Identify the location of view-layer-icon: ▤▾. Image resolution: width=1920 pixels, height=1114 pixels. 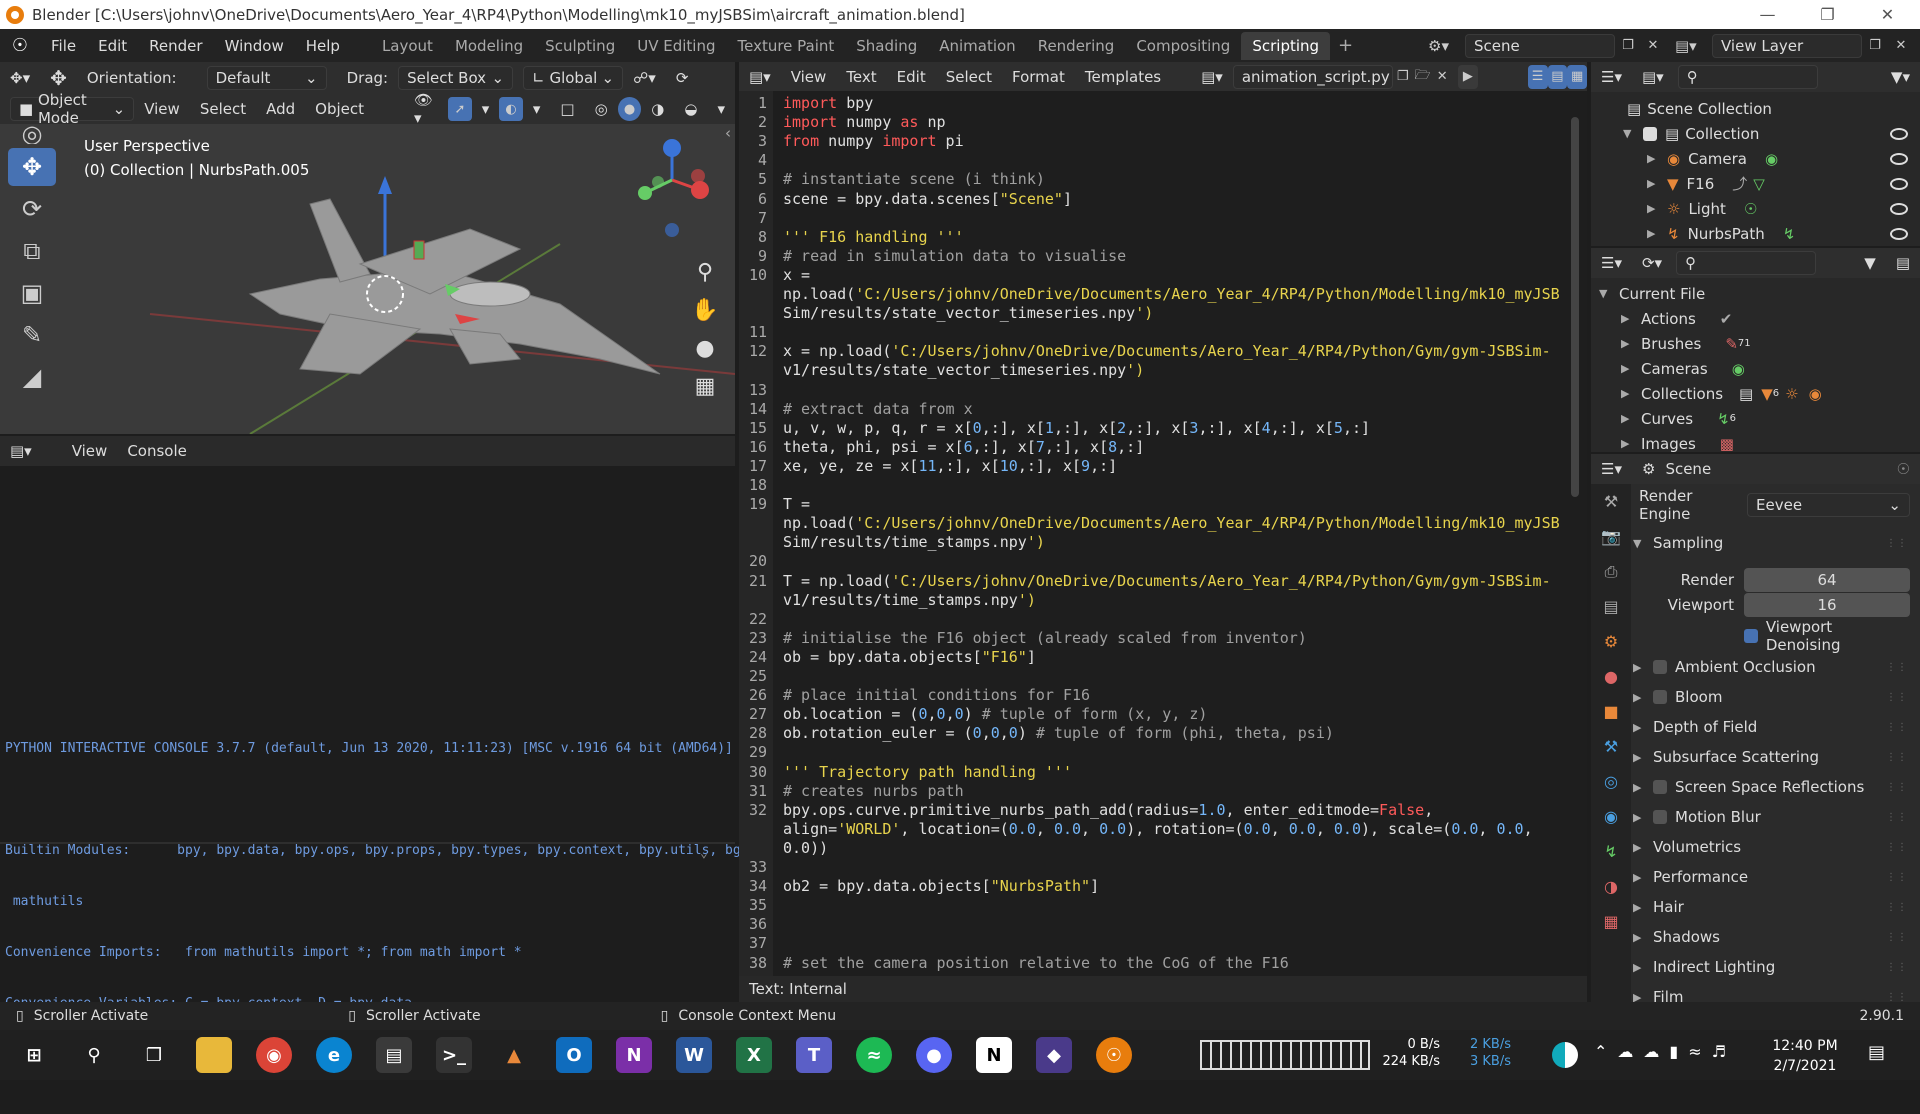
(1686, 46).